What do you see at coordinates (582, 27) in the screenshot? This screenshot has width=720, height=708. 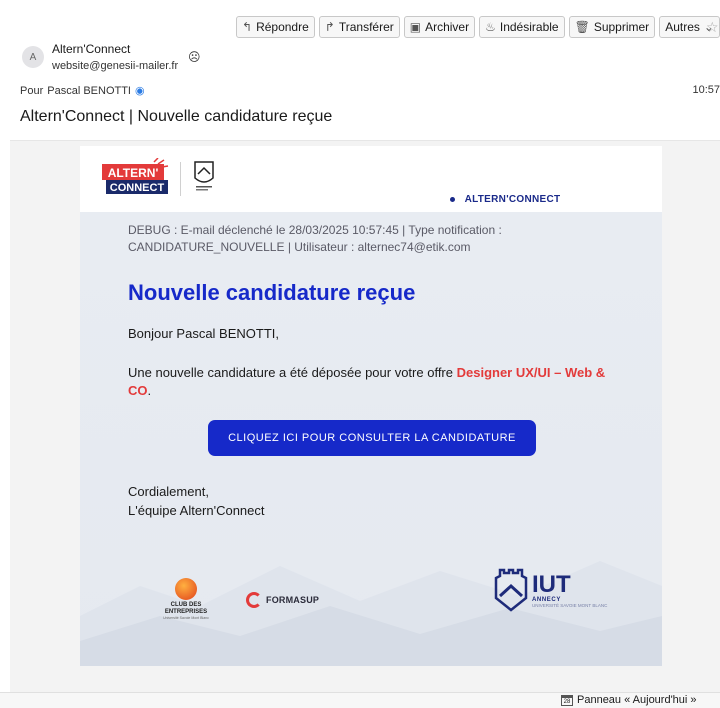 I see `trash-icon: 🗑` at bounding box center [582, 27].